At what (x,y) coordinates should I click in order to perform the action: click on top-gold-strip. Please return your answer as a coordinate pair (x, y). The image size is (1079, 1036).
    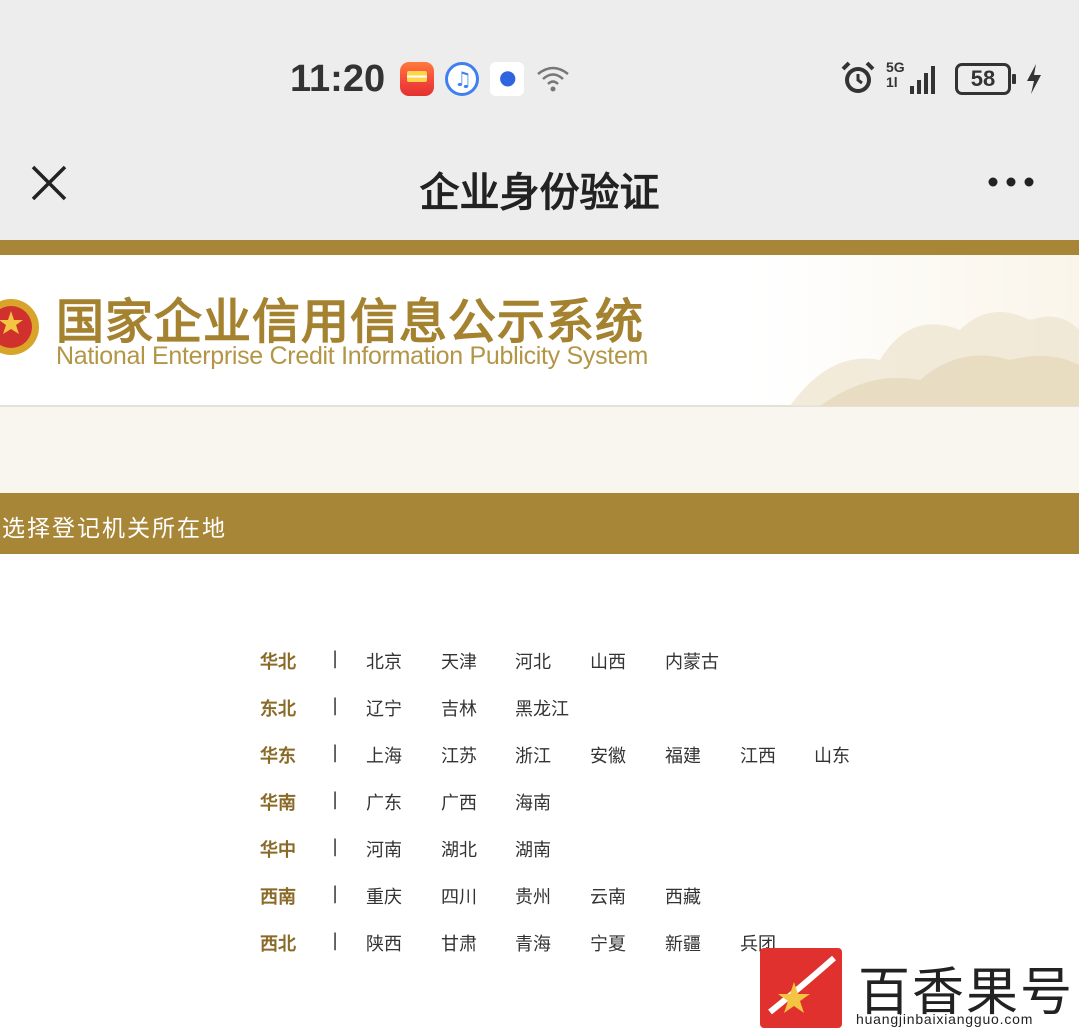
    Looking at the image, I should click on (539, 247).